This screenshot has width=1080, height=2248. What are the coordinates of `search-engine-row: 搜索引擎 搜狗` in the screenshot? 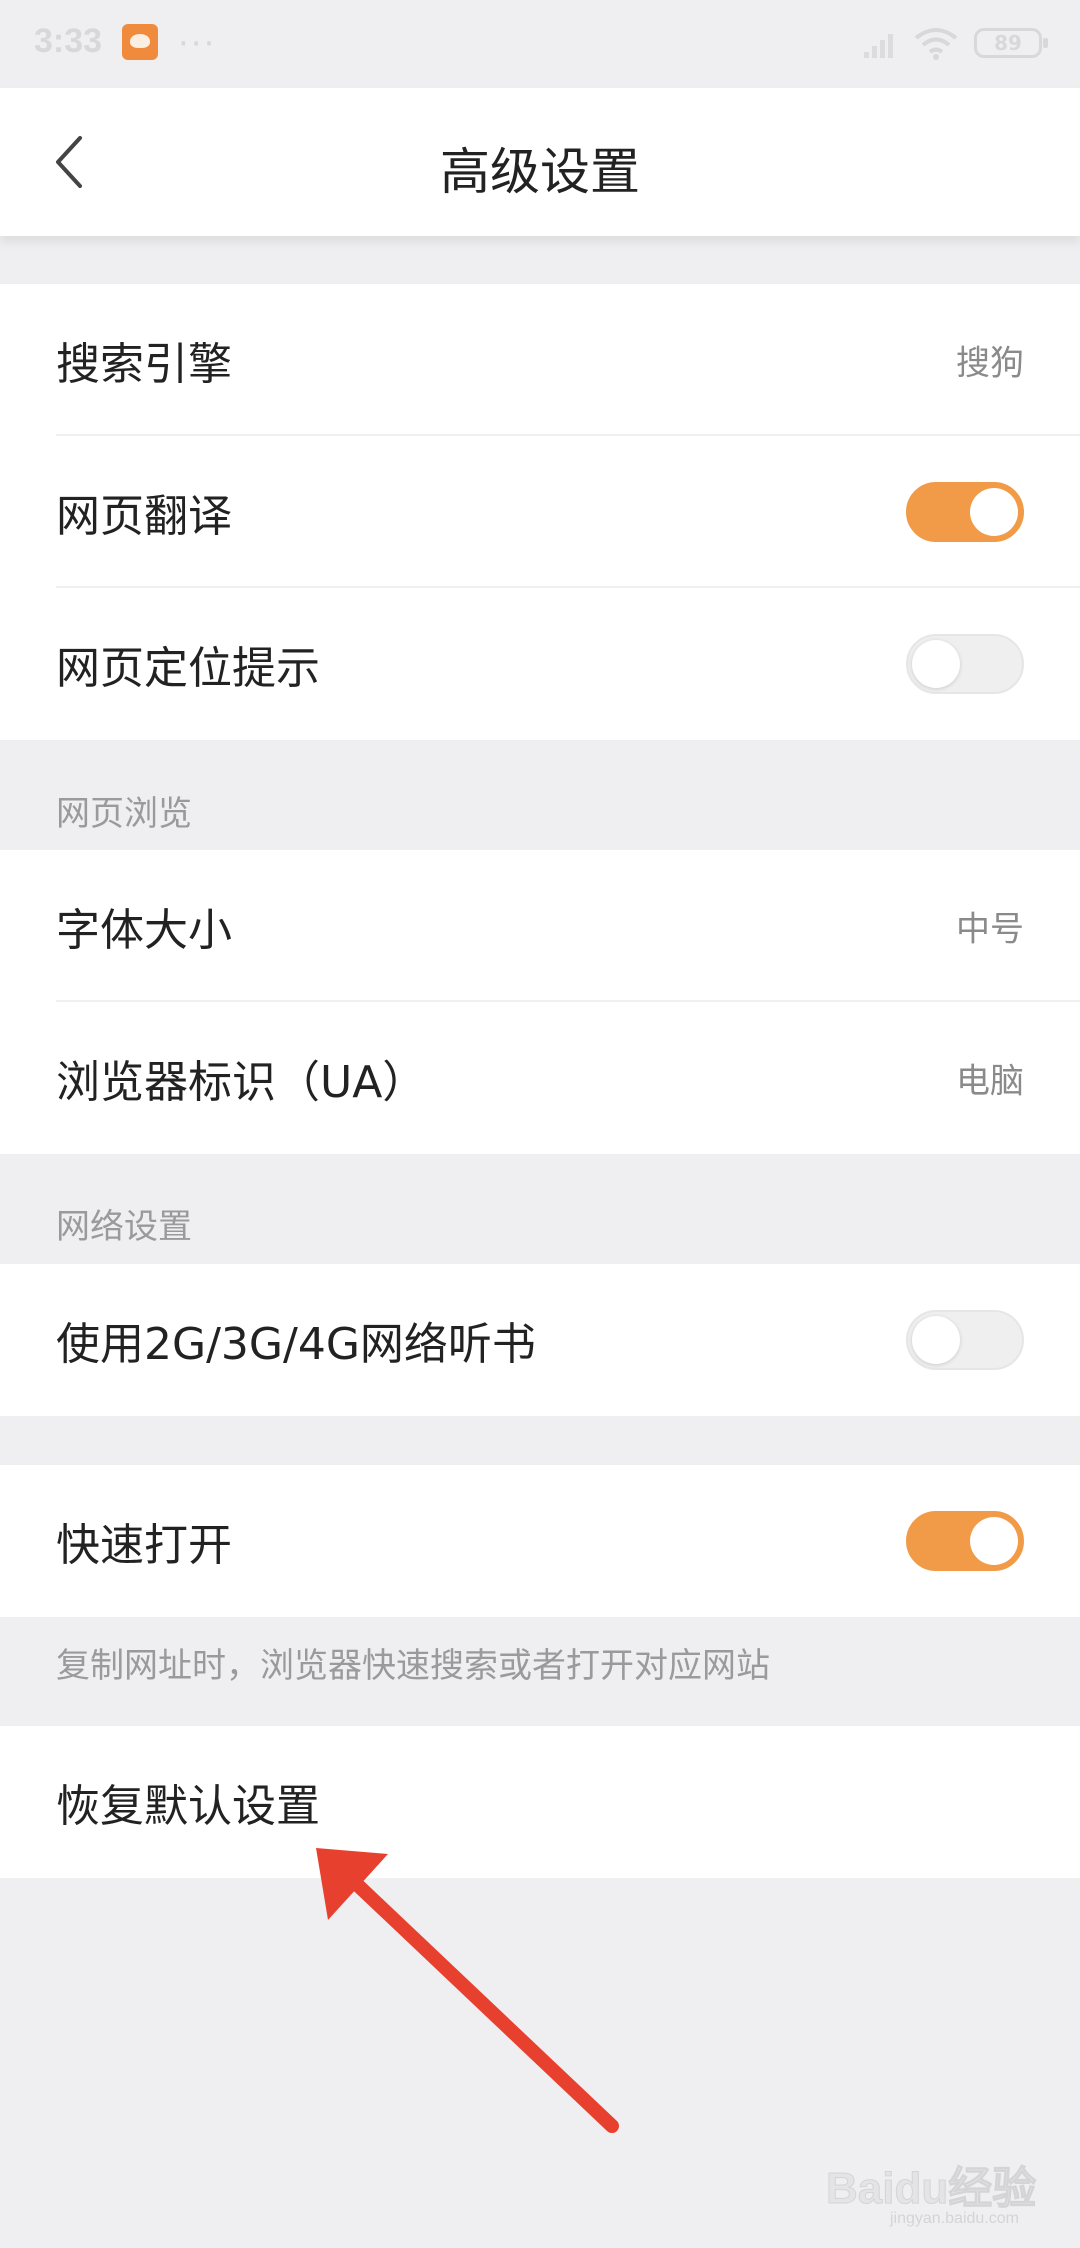 It's located at (540, 360).